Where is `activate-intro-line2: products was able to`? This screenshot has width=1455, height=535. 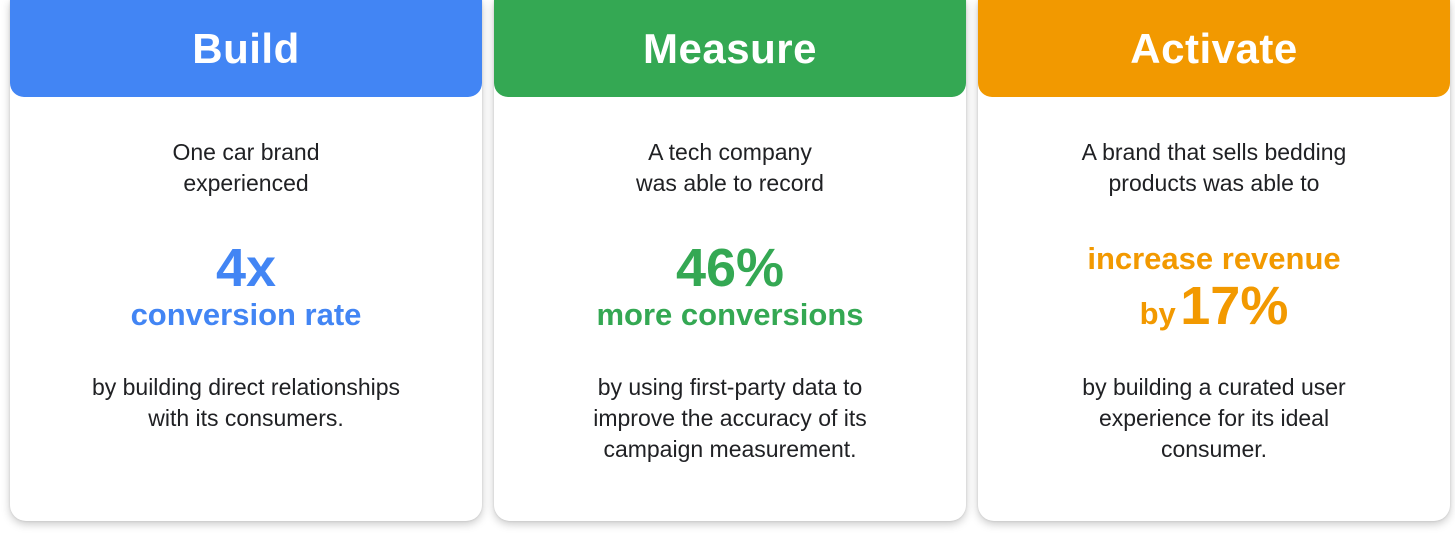
activate-intro-line2: products was able to is located at coordinates (1214, 183).